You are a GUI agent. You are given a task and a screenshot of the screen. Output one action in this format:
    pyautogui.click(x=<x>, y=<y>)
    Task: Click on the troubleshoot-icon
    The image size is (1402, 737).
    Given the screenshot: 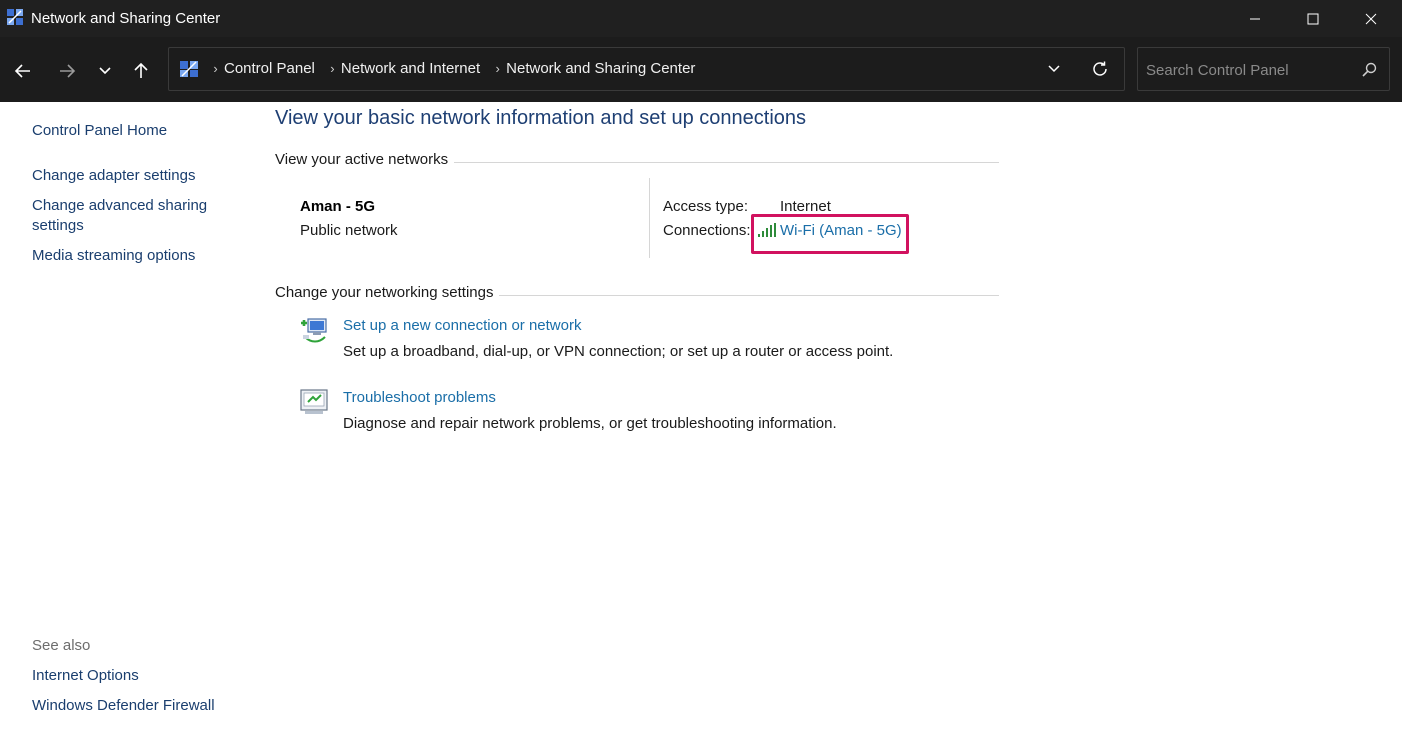 What is the action you would take?
    pyautogui.click(x=314, y=401)
    